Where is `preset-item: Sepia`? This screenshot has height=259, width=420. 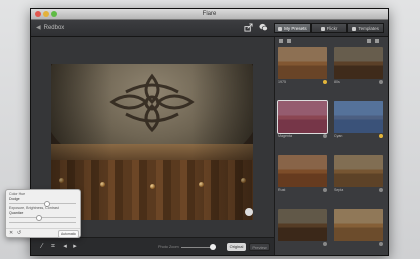 preset-item: Sepia is located at coordinates (358, 174).